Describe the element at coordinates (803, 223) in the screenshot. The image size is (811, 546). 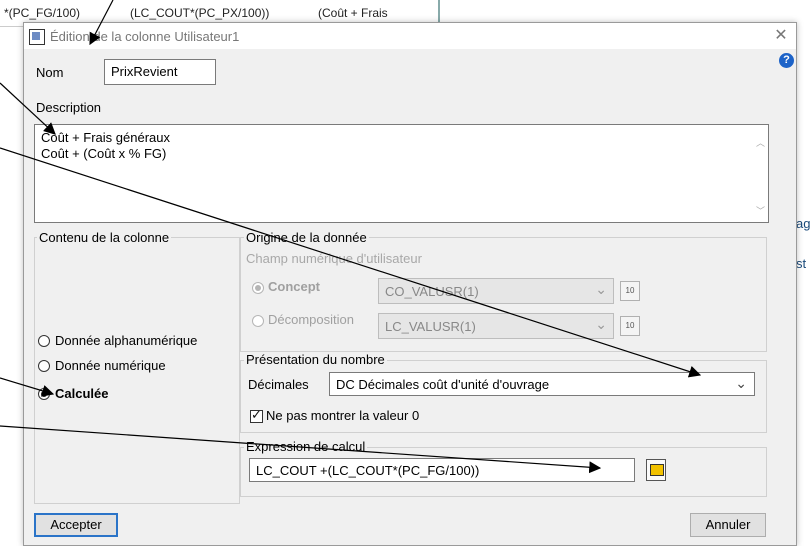
I see `bg-fragment-1: ag` at that location.